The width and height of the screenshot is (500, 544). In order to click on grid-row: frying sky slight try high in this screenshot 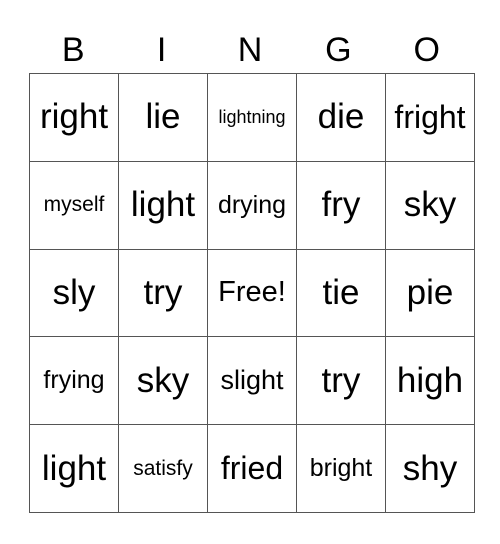, I will do `click(252, 381)`.